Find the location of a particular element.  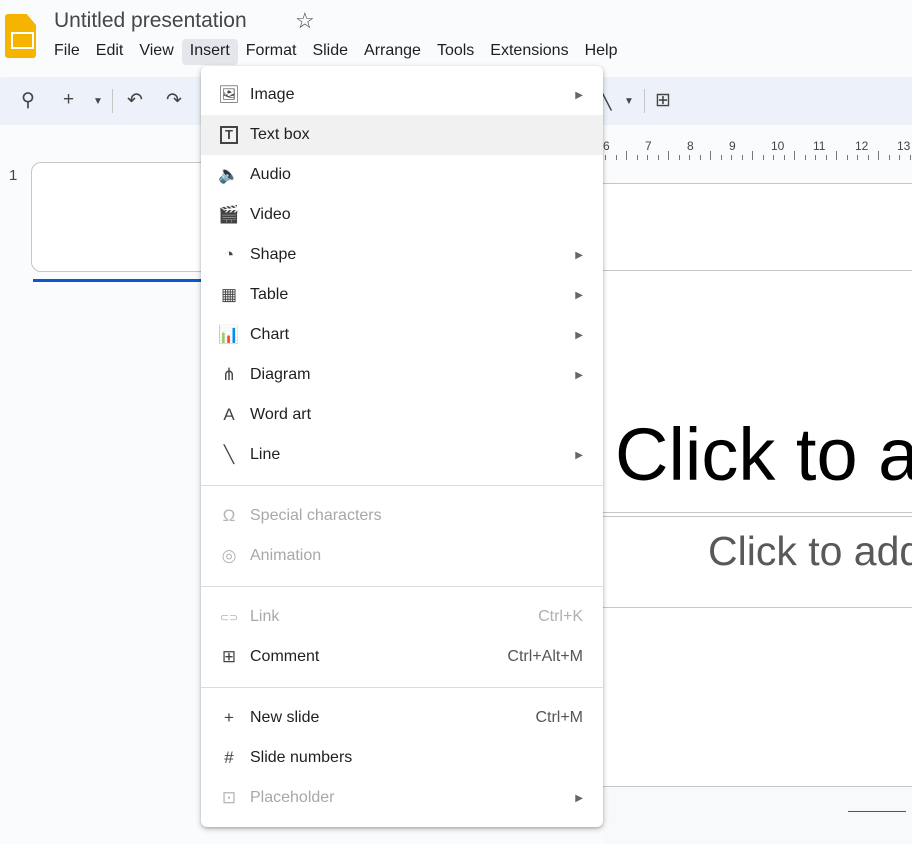

notes-resize-handle is located at coordinates (877, 811).